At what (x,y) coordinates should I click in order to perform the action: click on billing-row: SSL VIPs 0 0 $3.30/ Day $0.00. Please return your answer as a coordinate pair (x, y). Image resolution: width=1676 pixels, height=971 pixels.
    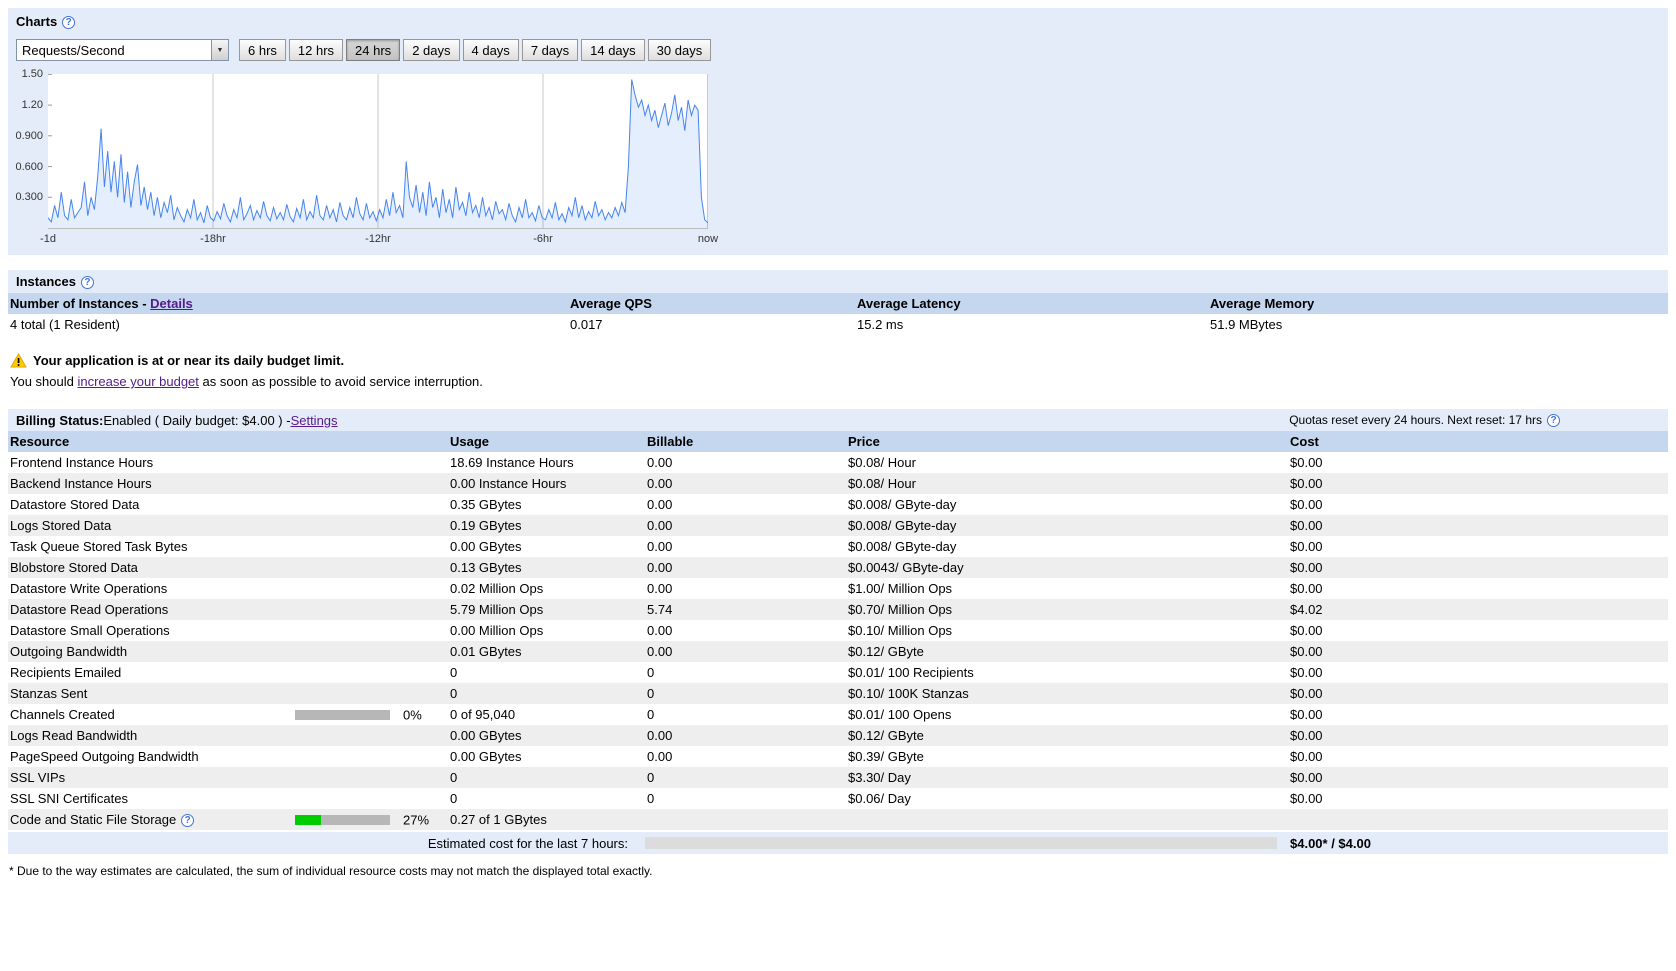
    Looking at the image, I should click on (838, 777).